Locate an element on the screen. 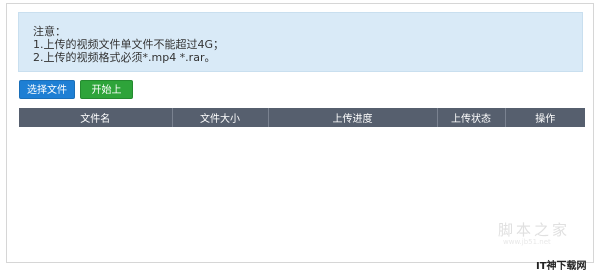 The height and width of the screenshot is (272, 600). watermark-url: www.jb51.net is located at coordinates (527, 242).